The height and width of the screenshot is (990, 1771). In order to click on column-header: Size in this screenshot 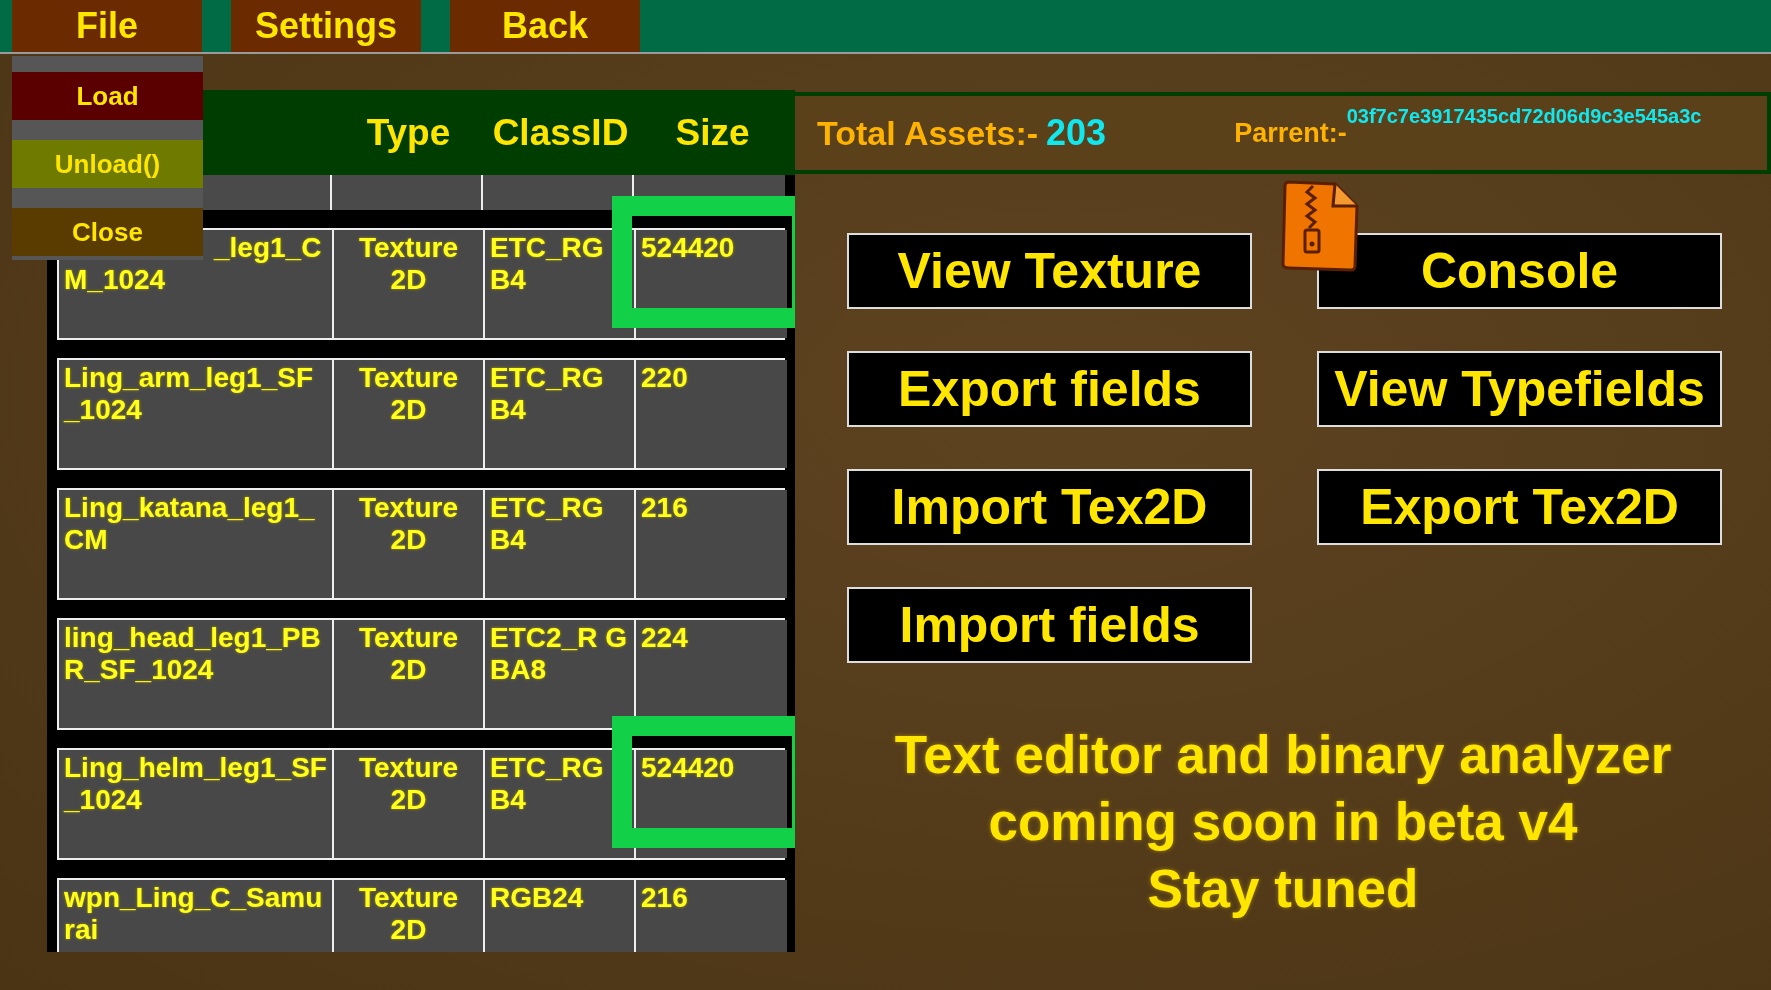, I will do `click(712, 132)`.